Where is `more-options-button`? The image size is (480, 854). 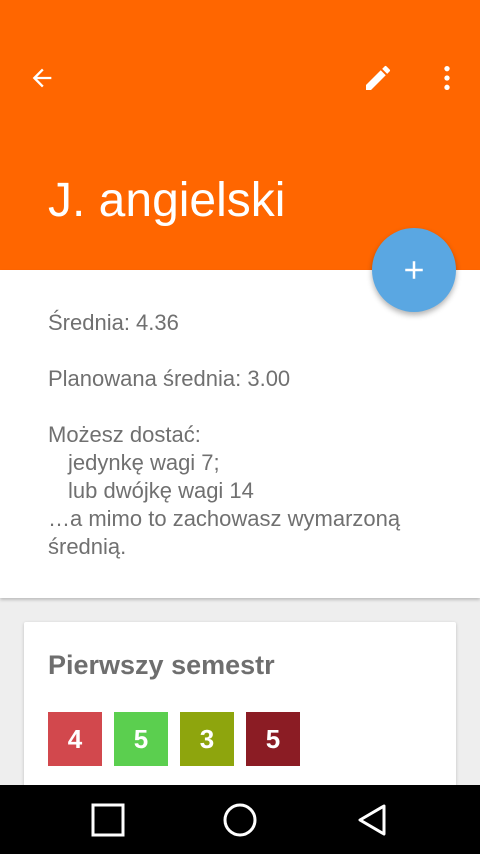 more-options-button is located at coordinates (447, 78).